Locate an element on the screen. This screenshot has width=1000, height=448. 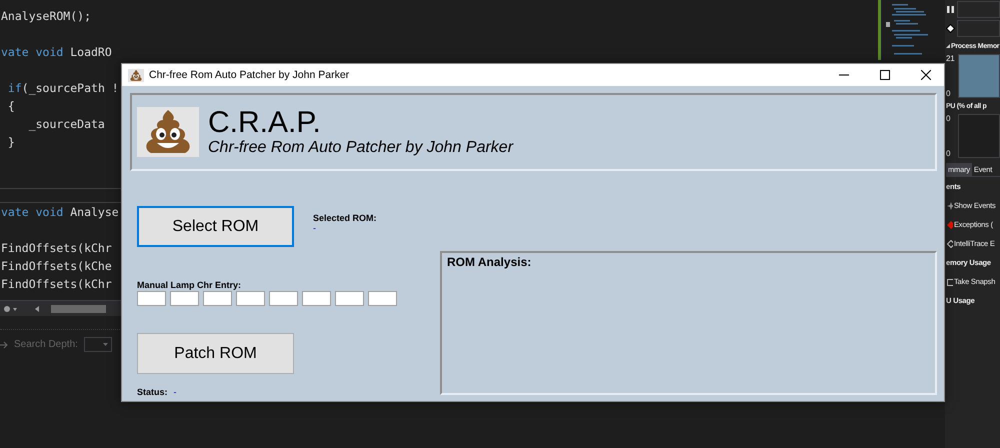
select-rom-button: Select ROM is located at coordinates (215, 226).